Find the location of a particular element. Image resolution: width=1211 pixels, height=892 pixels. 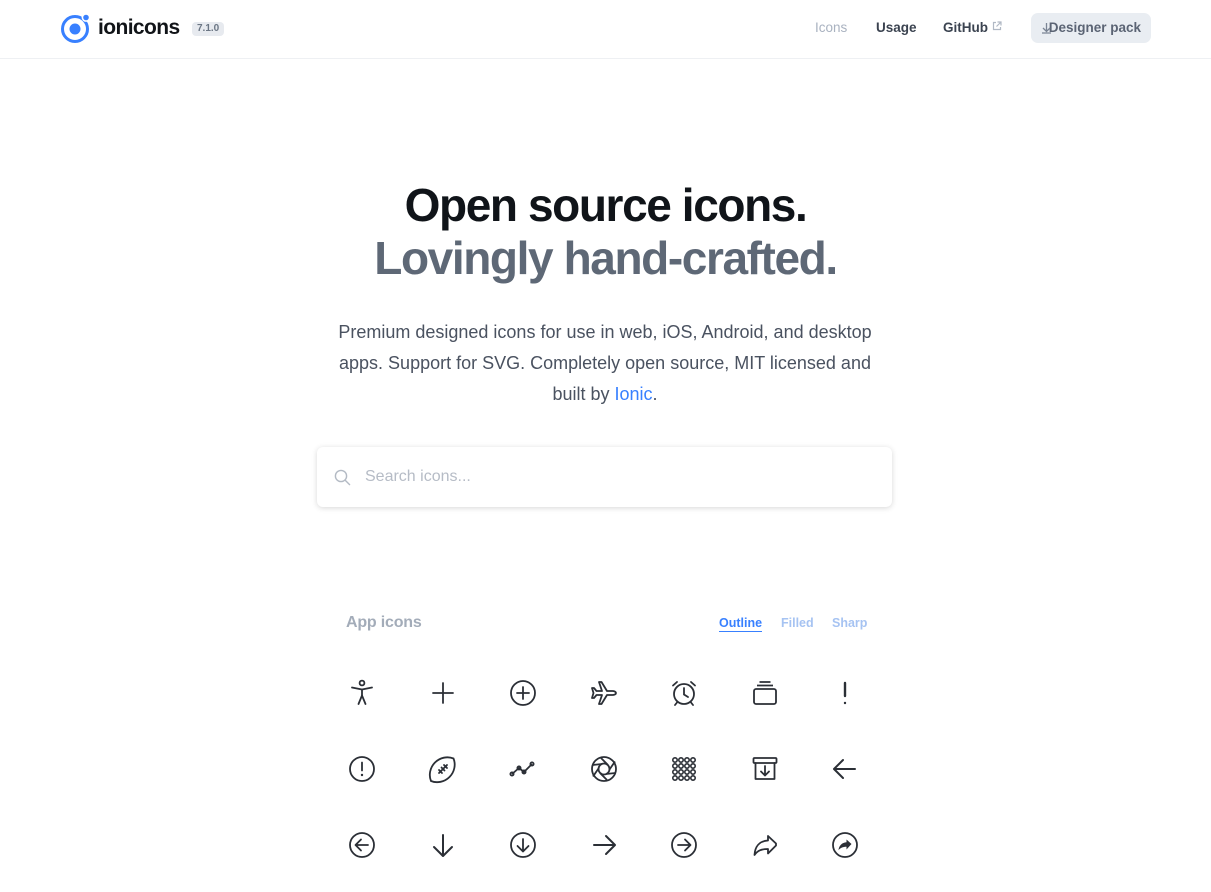

airplane-icon is located at coordinates (604, 693).